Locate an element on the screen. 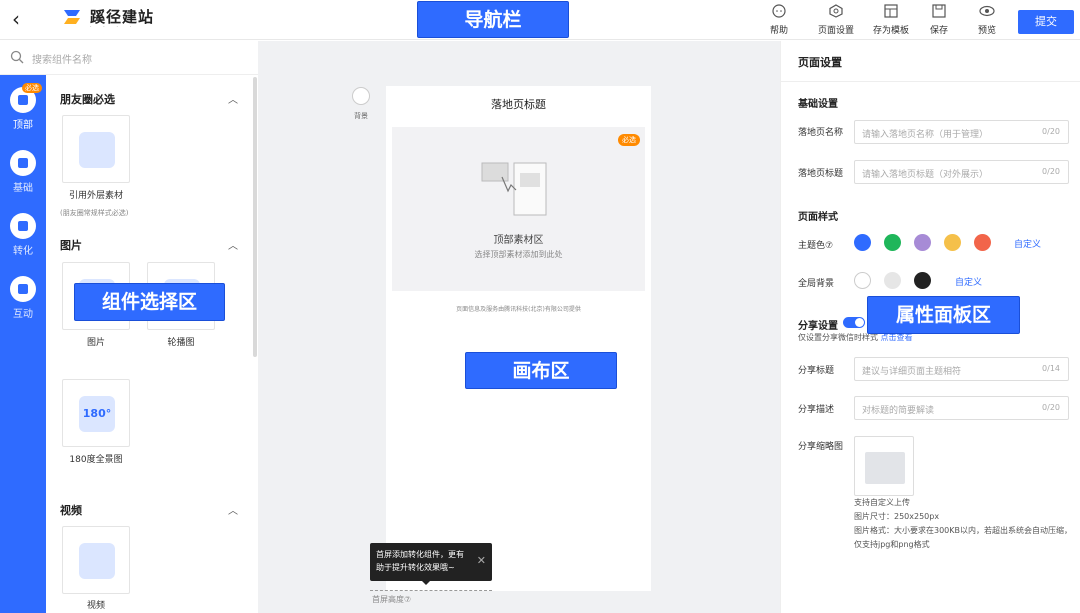 The width and height of the screenshot is (1080, 613). sidebar-item-conversion: 转化 is located at coordinates (23, 235).